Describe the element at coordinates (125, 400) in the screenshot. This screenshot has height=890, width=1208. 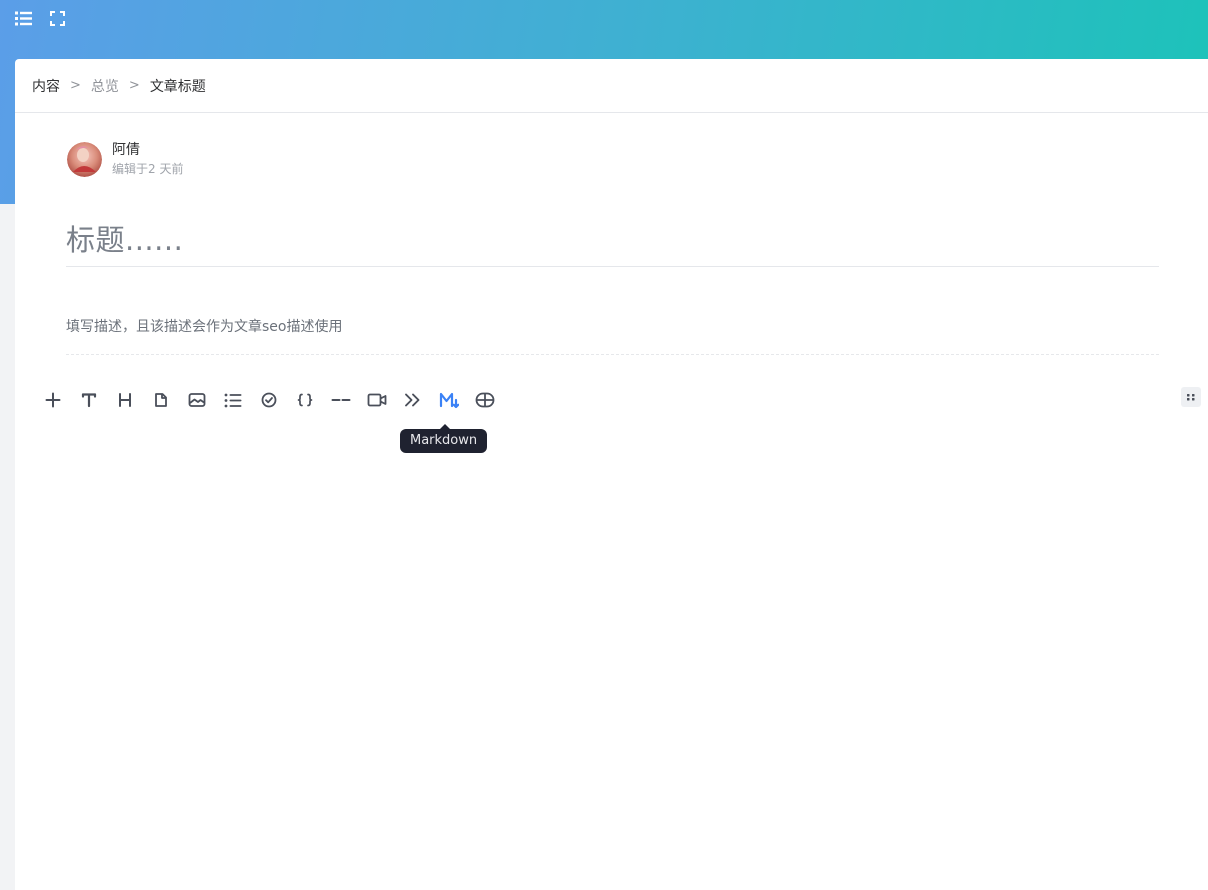
I see `heading-icon` at that location.